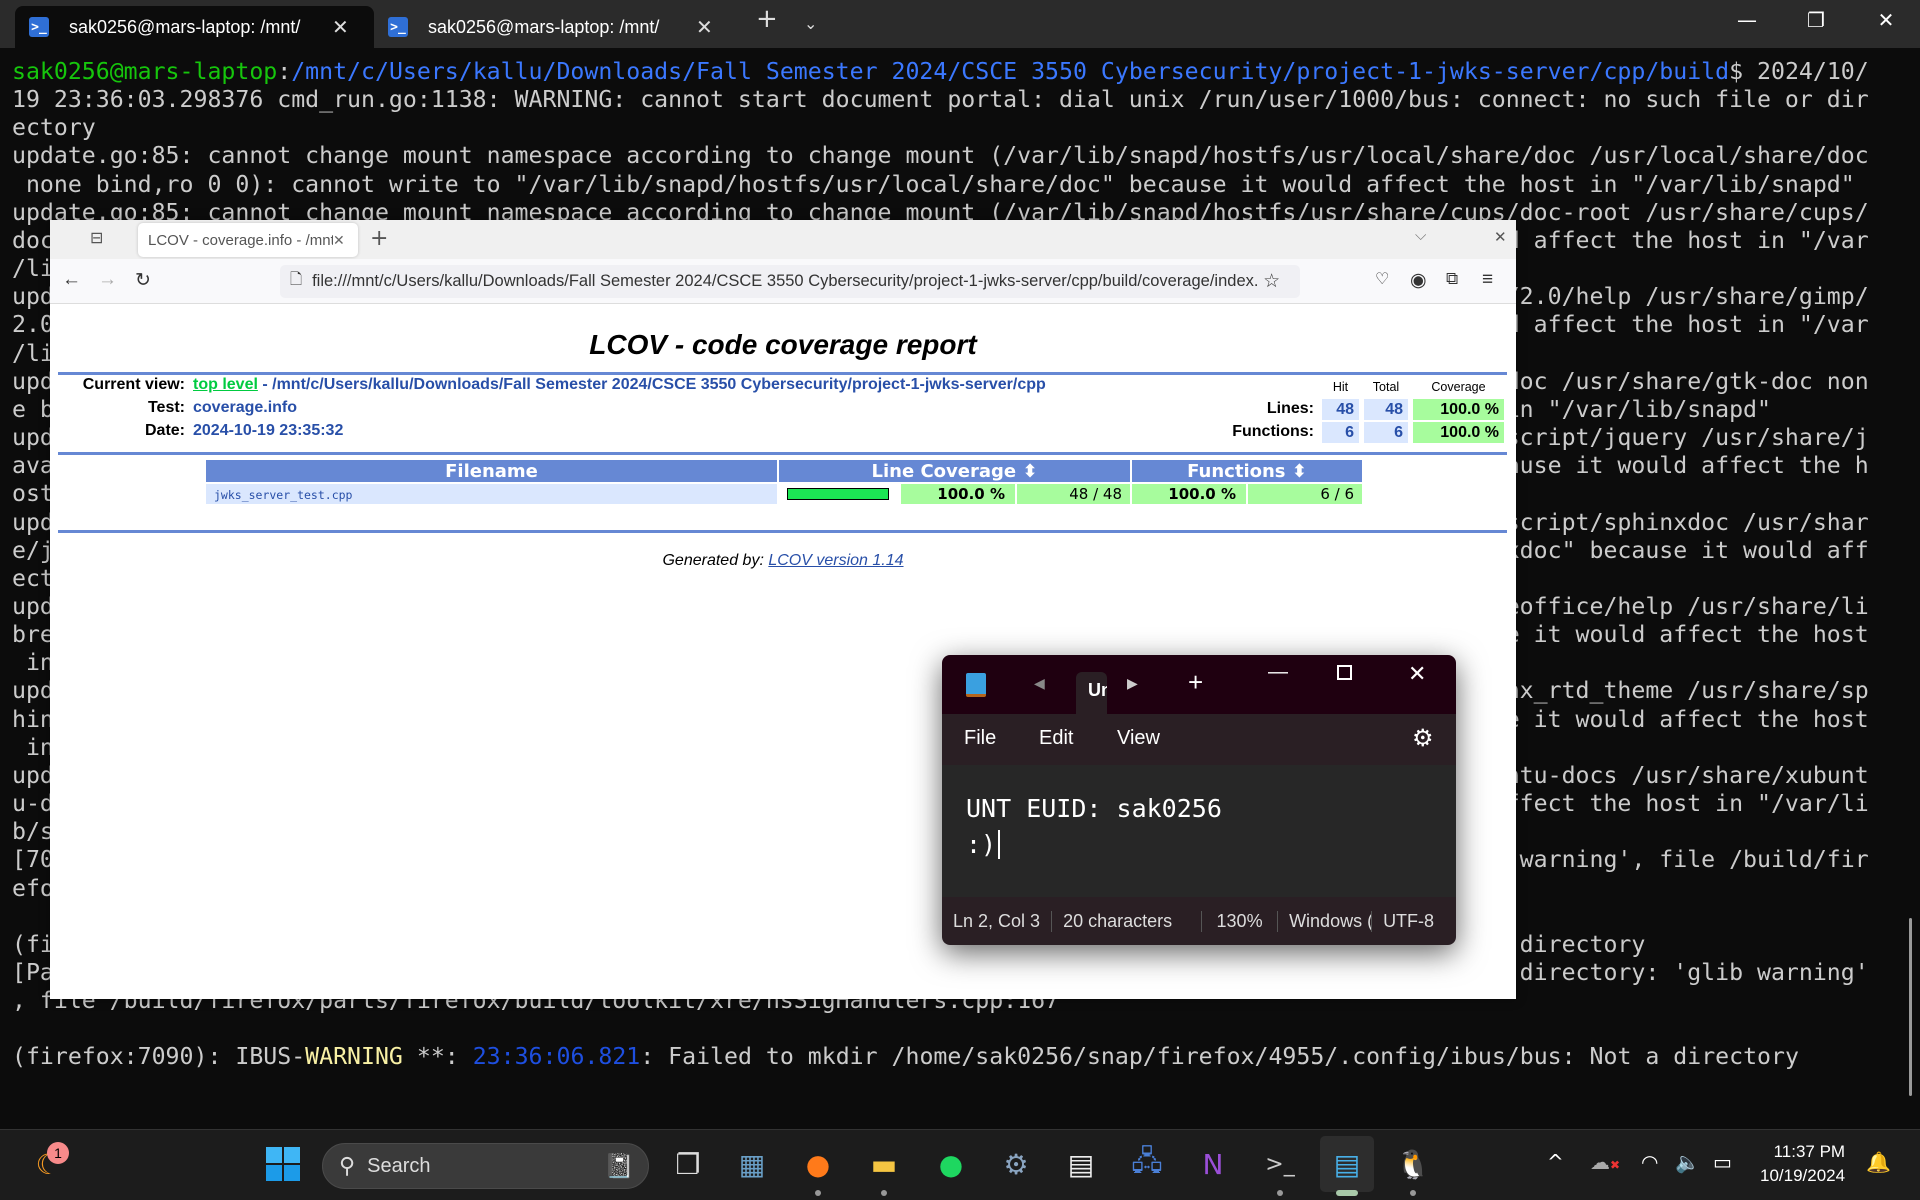 The width and height of the screenshot is (1920, 1200). What do you see at coordinates (1127, 921) in the screenshot?
I see `character-count: 20 characters` at bounding box center [1127, 921].